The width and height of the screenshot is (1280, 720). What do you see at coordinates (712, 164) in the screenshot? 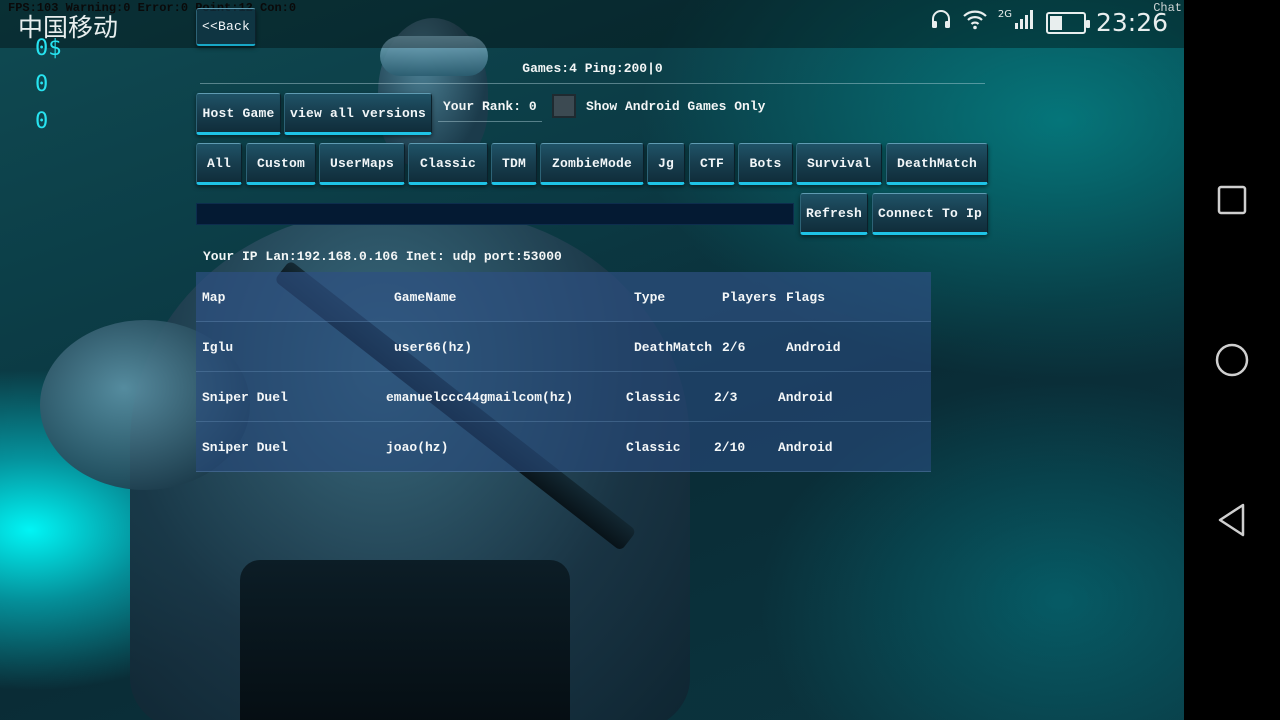
I see `filter-ctf-button: CTF` at bounding box center [712, 164].